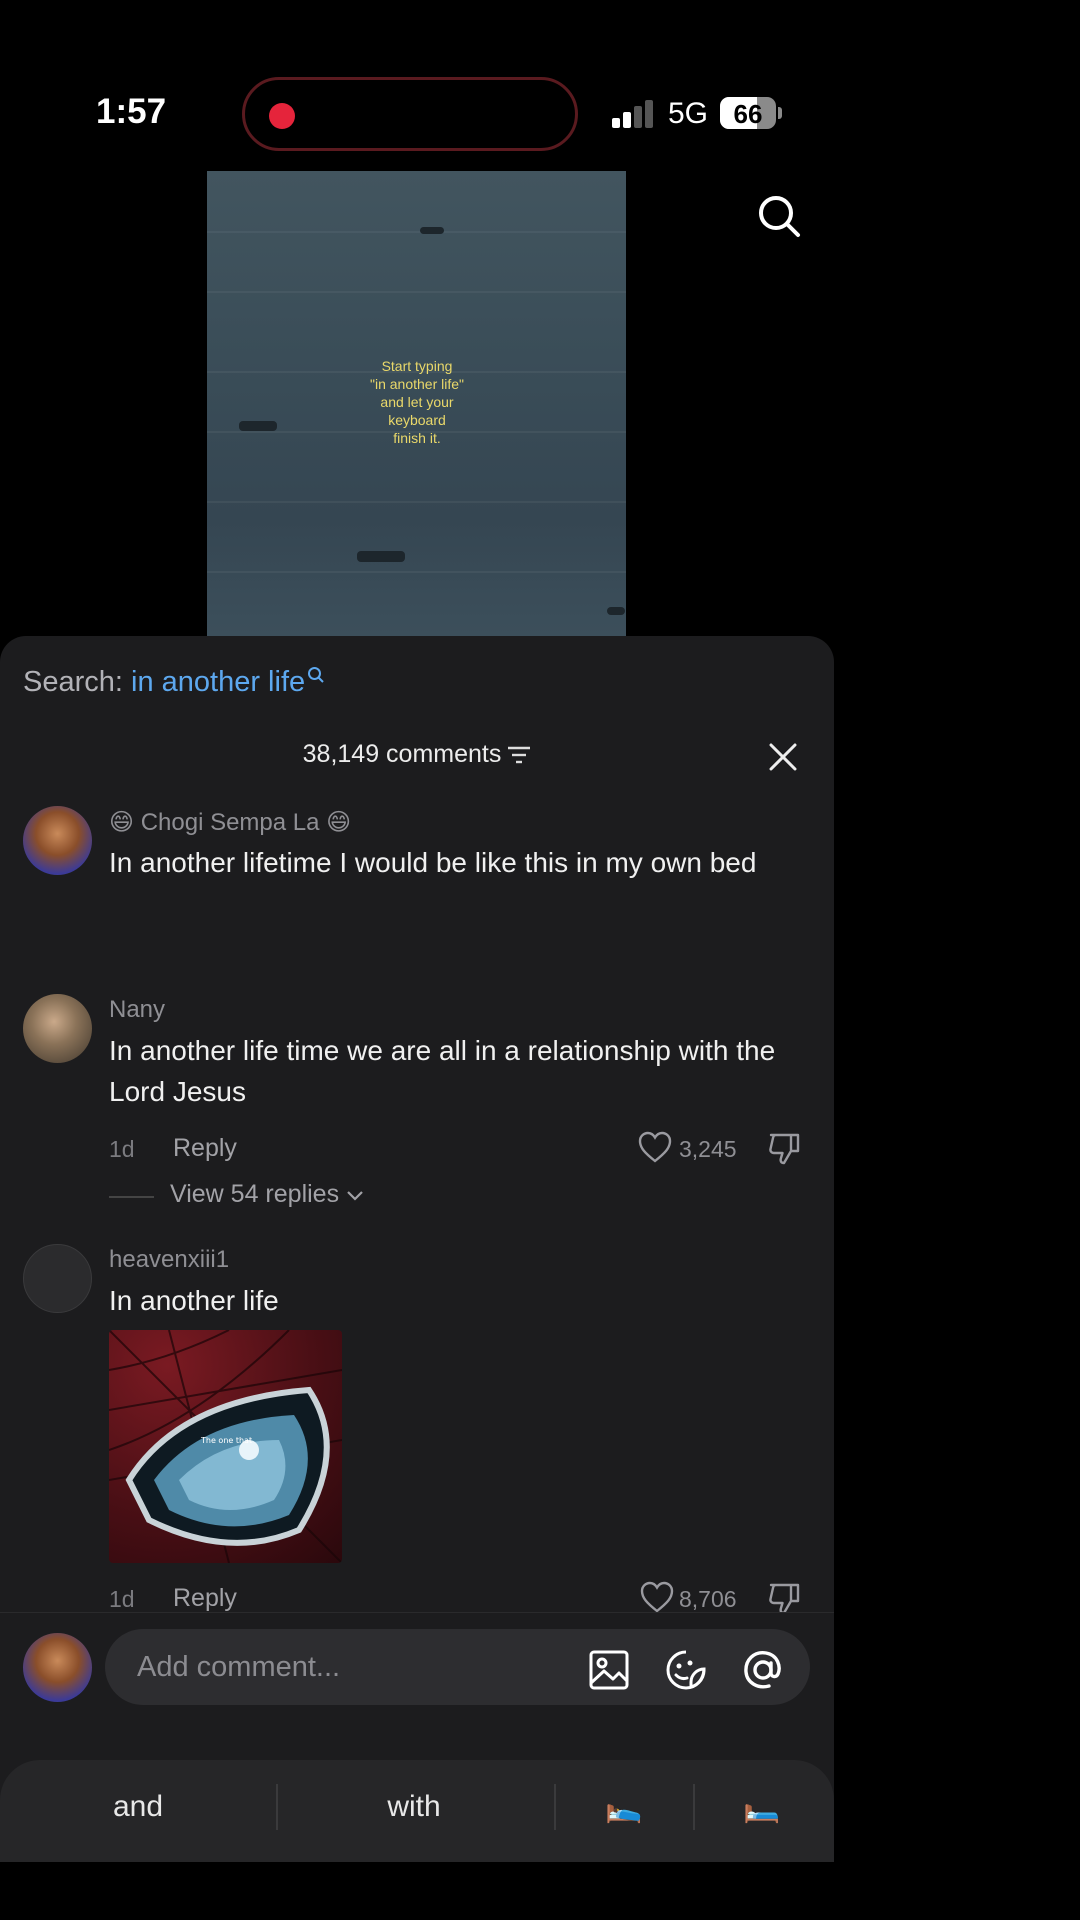  Describe the element at coordinates (609, 1670) in the screenshot. I see `image-icon` at that location.